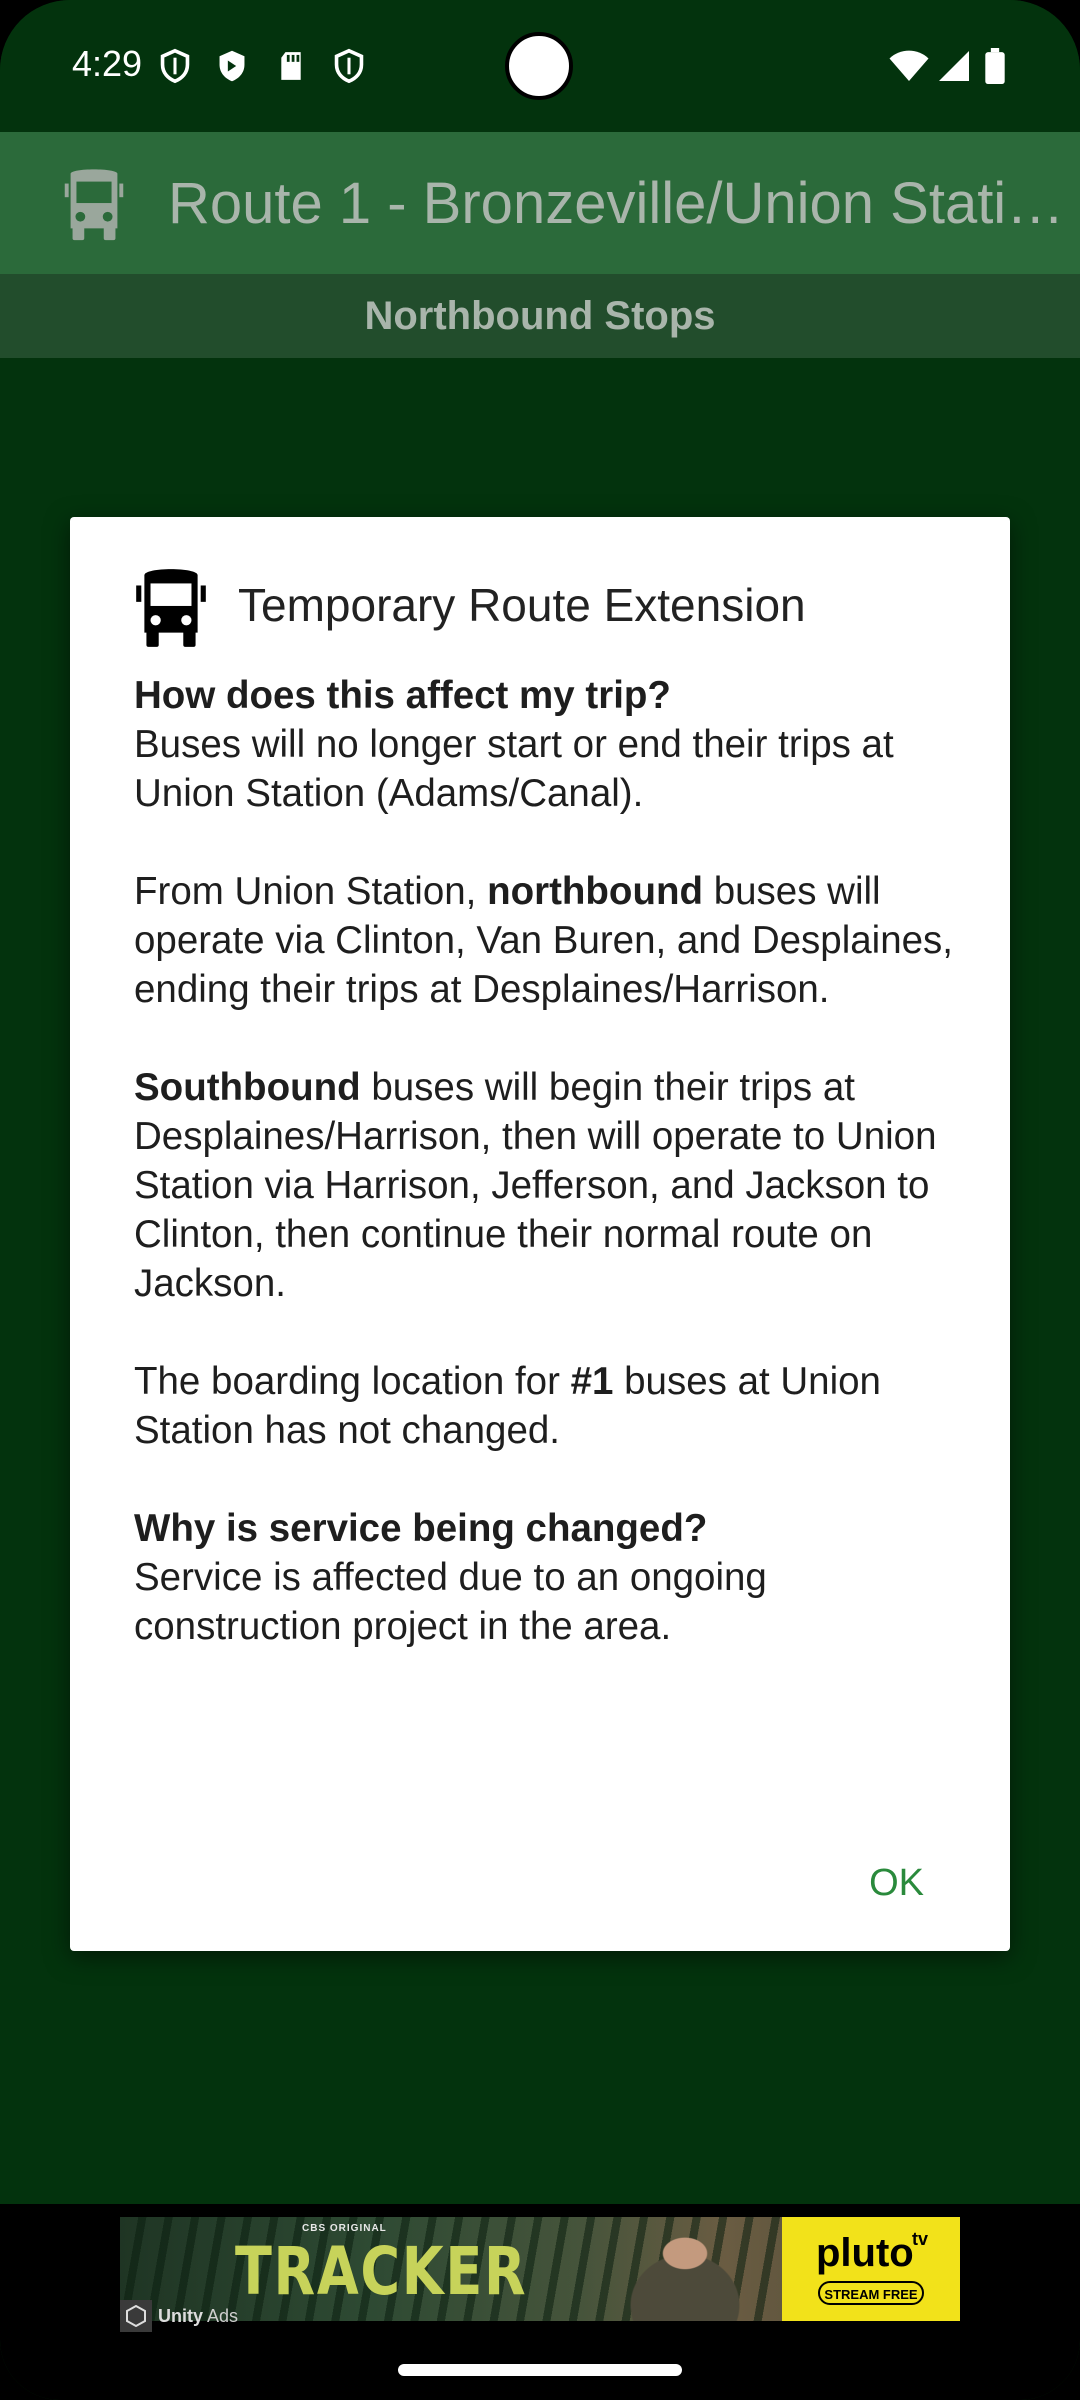 This screenshot has width=1080, height=2400. I want to click on question-heading: How does this affect my trip?, so click(402, 695).